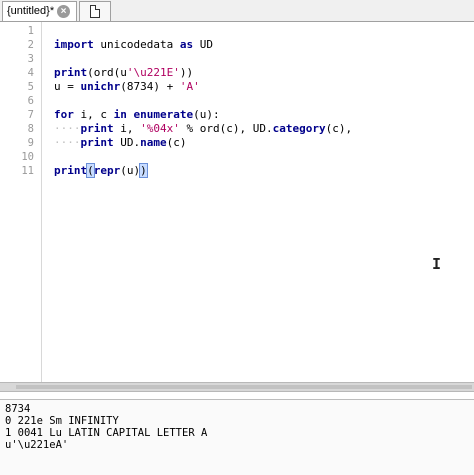 This screenshot has width=474, height=475. I want to click on code-line-9: ····print UD.name(c), so click(120, 143).